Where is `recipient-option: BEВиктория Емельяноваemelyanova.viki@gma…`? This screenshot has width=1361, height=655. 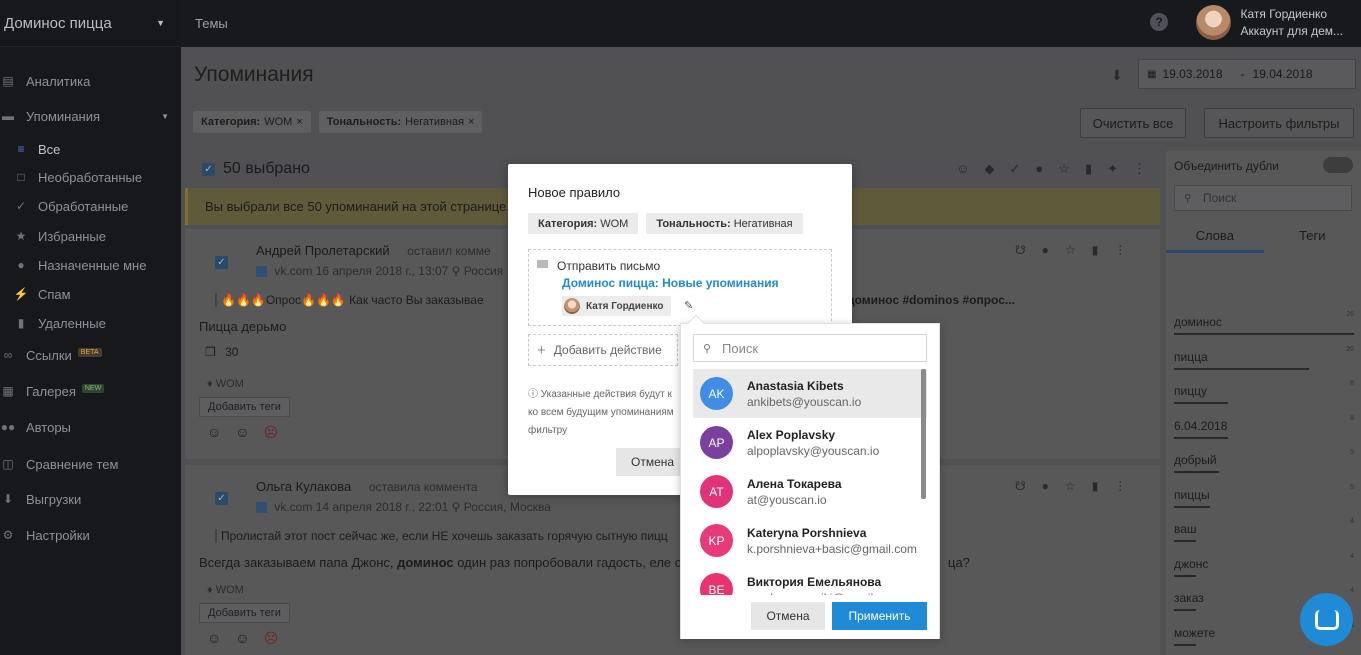 recipient-option: BEВиктория Емельяноваemelyanova.viki@gma… is located at coordinates (810, 580).